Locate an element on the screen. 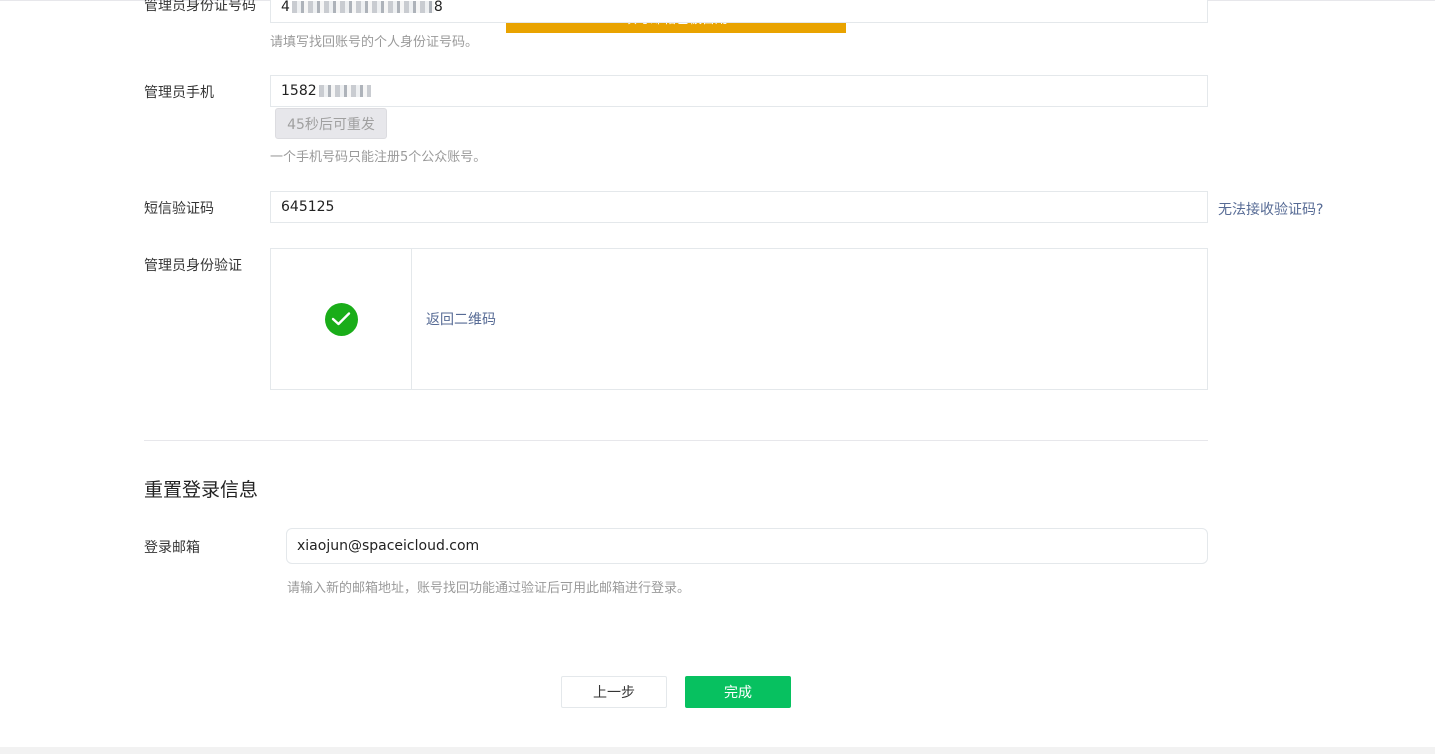  login-email-label: 登录邮箱 is located at coordinates (172, 548).